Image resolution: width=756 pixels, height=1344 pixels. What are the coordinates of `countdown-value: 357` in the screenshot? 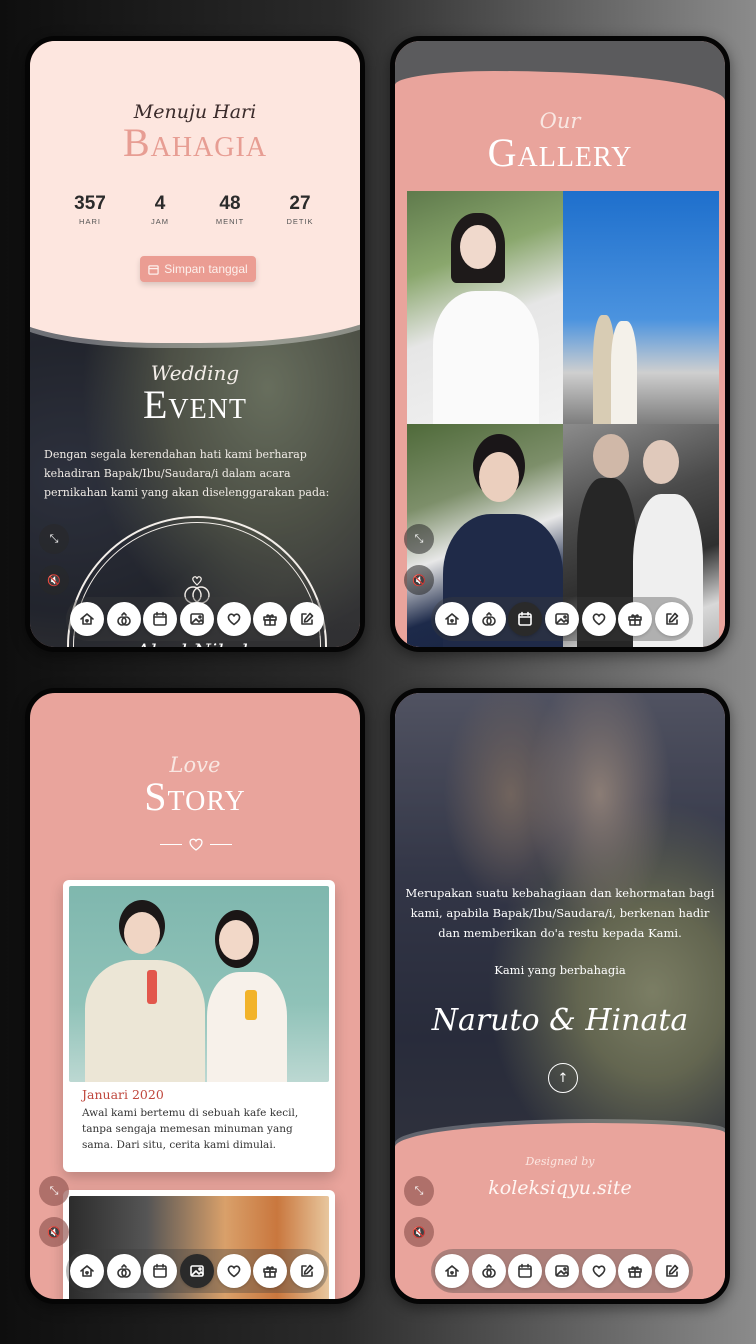 It's located at (90, 203).